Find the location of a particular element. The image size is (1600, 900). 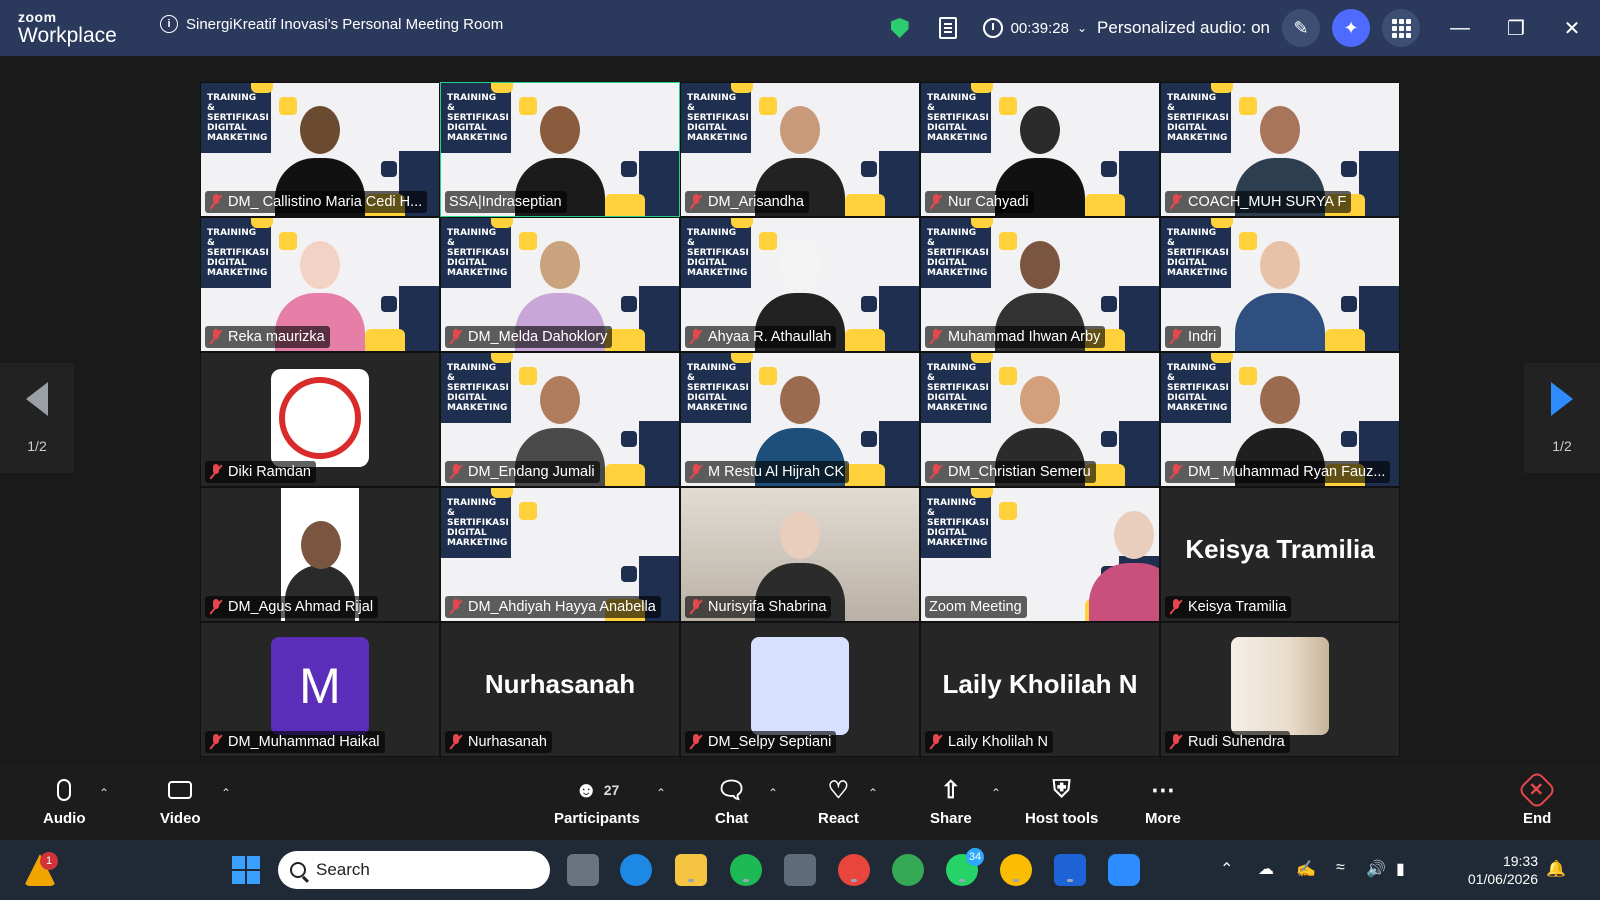

host-tools-button: ⛨ Host tools is located at coordinates (1061, 801).